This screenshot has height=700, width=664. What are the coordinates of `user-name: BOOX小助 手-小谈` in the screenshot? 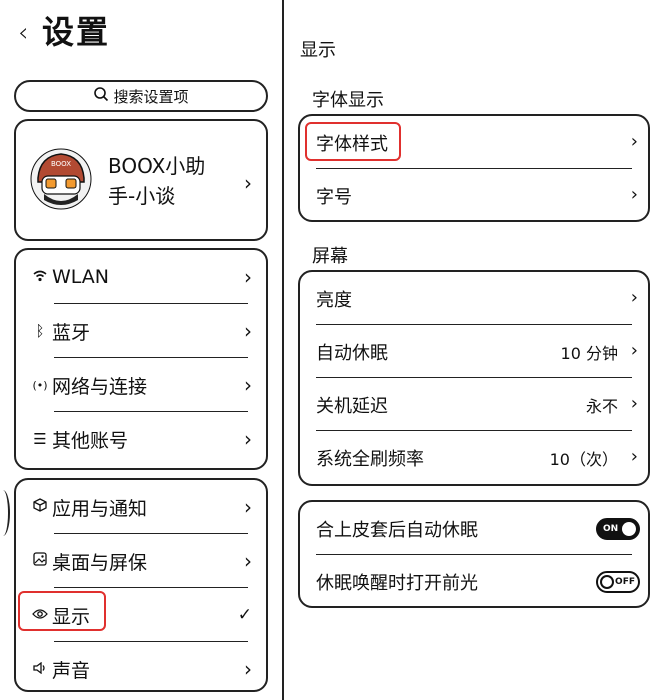 It's located at (157, 181).